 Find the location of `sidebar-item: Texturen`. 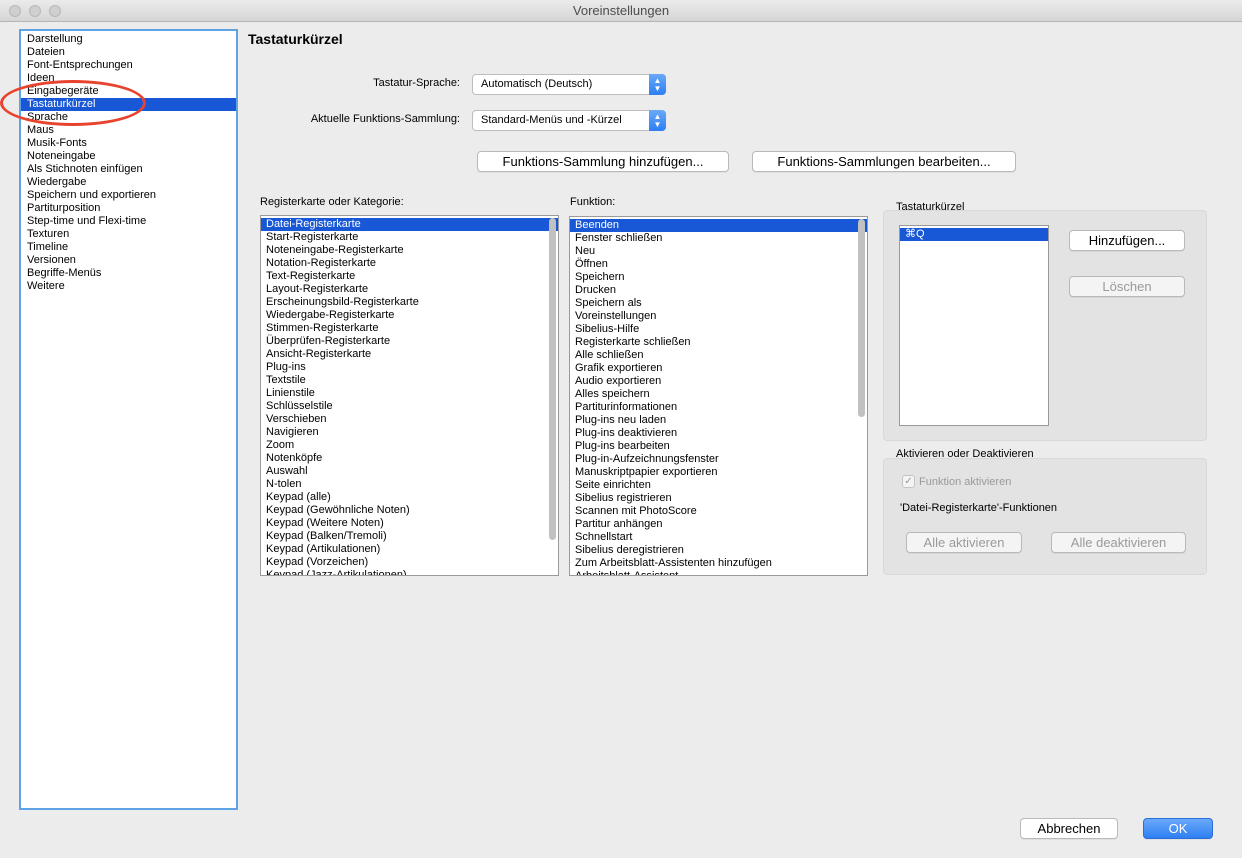

sidebar-item: Texturen is located at coordinates (128, 234).